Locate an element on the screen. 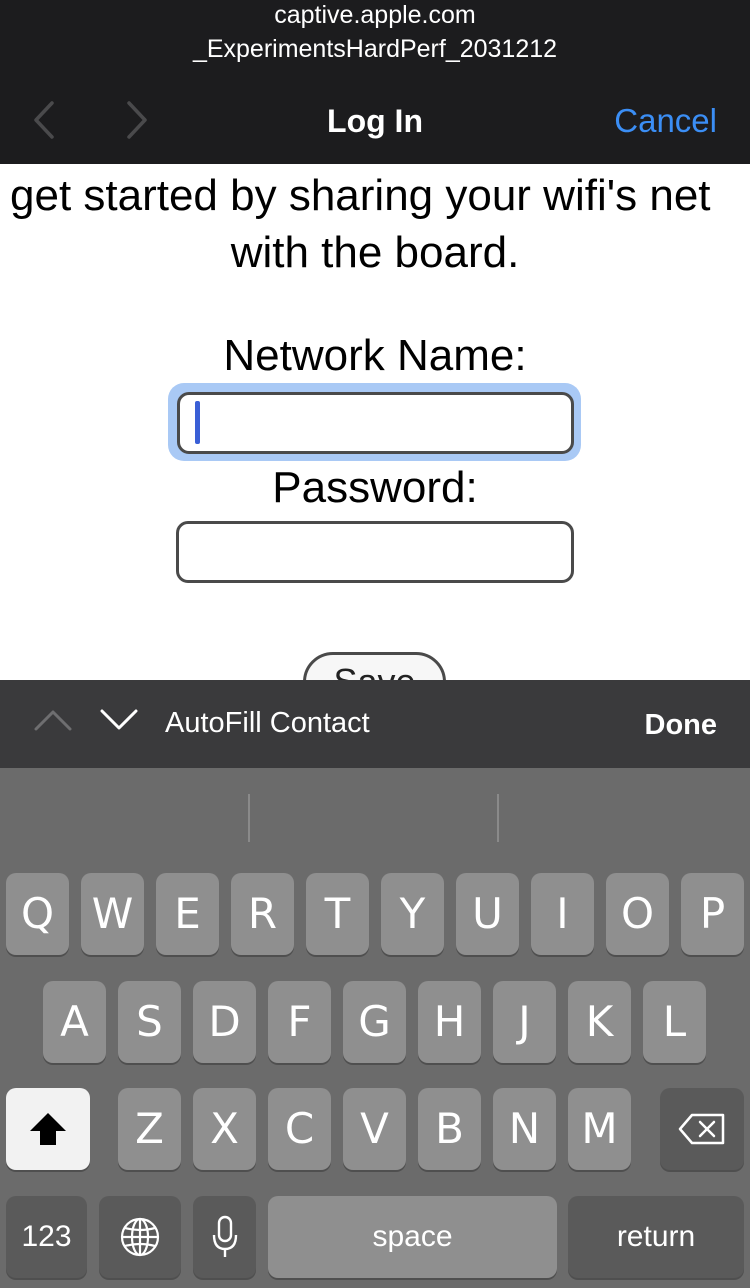 The width and height of the screenshot is (750, 1288). intro-text-line2: with the board. is located at coordinates (375, 252).